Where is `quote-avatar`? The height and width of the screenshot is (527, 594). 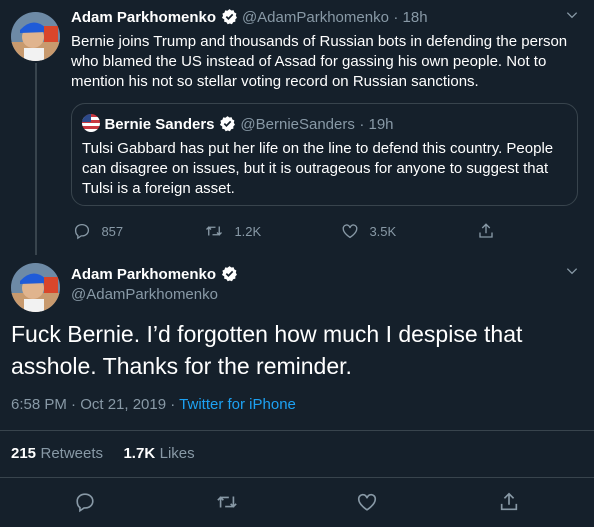
quote-avatar is located at coordinates (91, 123).